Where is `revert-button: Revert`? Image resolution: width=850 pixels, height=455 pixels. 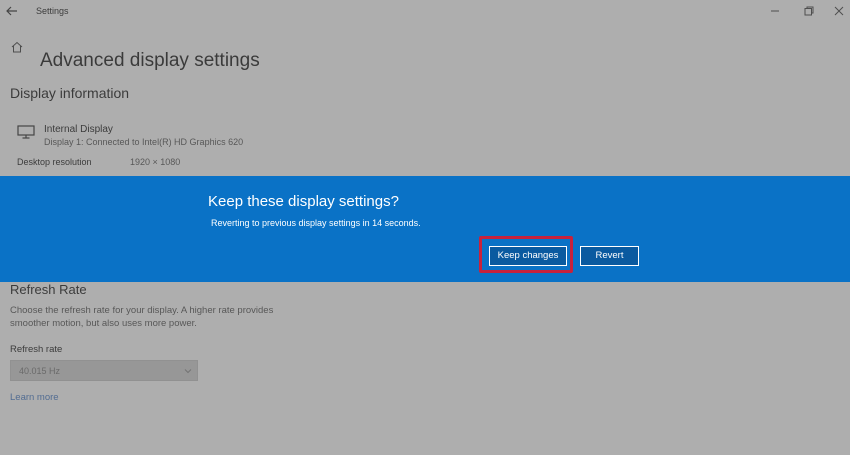 revert-button: Revert is located at coordinates (609, 256).